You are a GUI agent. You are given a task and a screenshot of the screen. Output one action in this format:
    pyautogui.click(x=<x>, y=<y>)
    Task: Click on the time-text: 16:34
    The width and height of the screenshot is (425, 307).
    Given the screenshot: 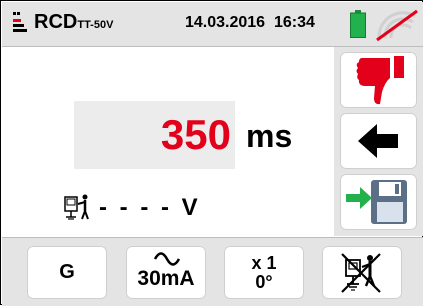 What is the action you would take?
    pyautogui.click(x=294, y=22)
    